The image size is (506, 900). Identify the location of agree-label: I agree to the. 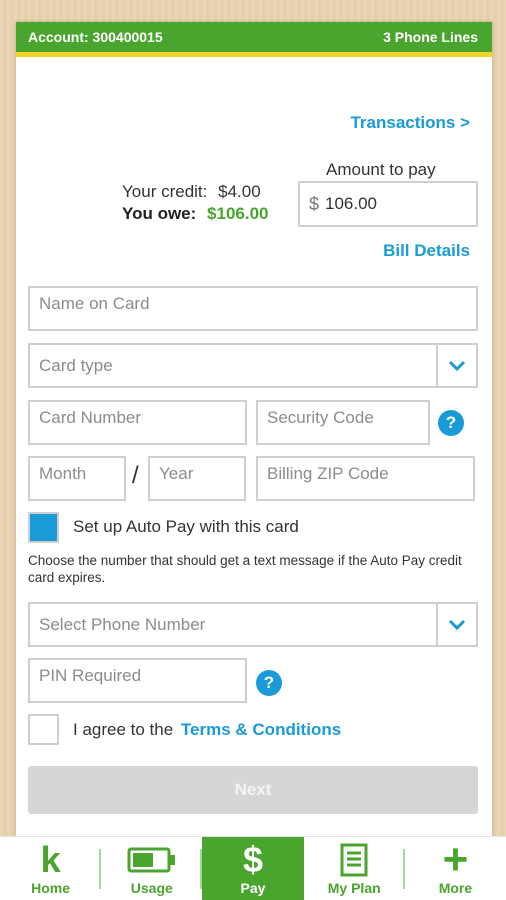
(123, 729).